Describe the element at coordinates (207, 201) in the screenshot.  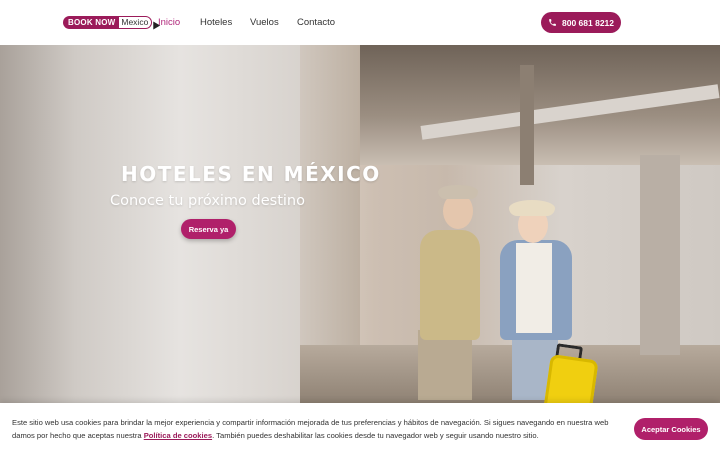
I see `hero-subtitle: Conoce tu próximo destino` at that location.